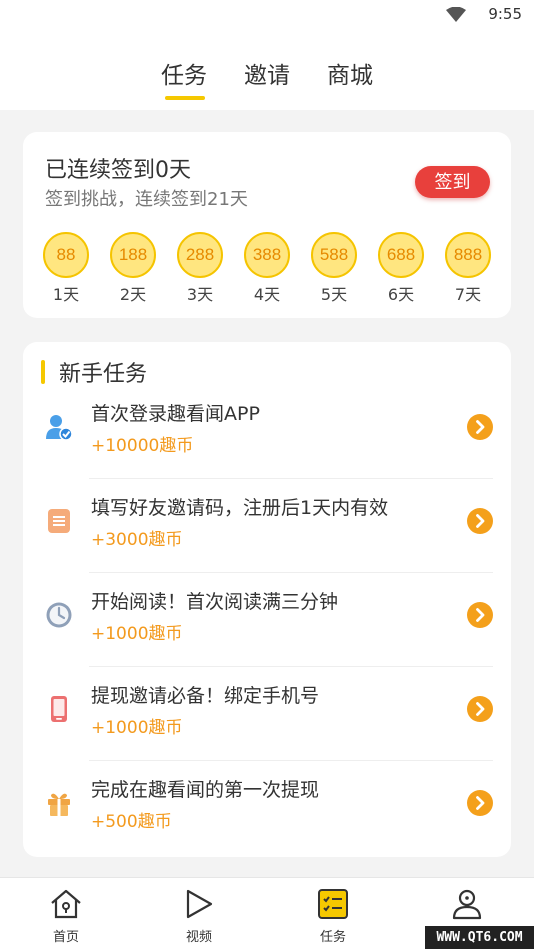 The height and width of the screenshot is (949, 534). I want to click on task-reward: +3000趣币, so click(137, 540).